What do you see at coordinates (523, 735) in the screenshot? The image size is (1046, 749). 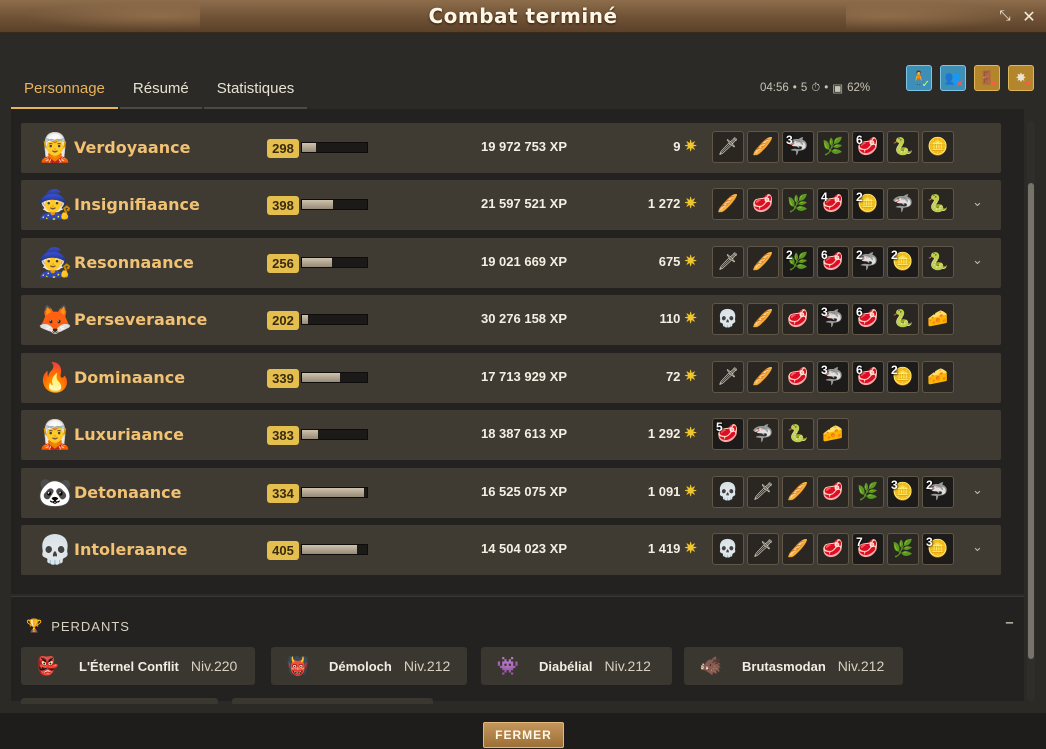 I see `close-button: FERMER` at bounding box center [523, 735].